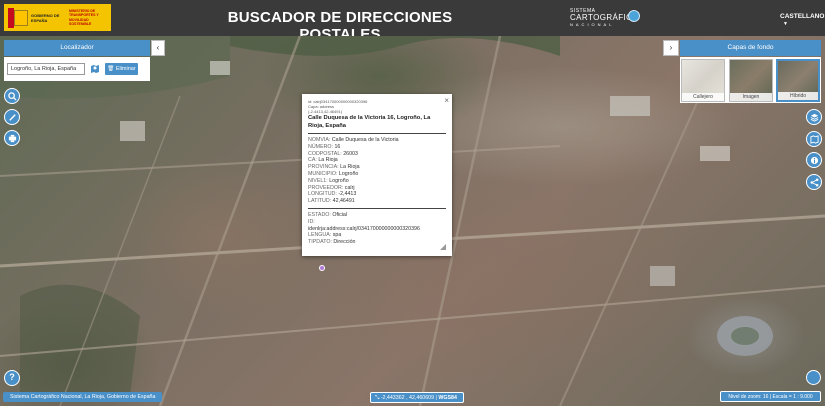 The height and width of the screenshot is (406, 825). Describe the element at coordinates (343, 242) in the screenshot. I see `field-value: Dirección` at that location.